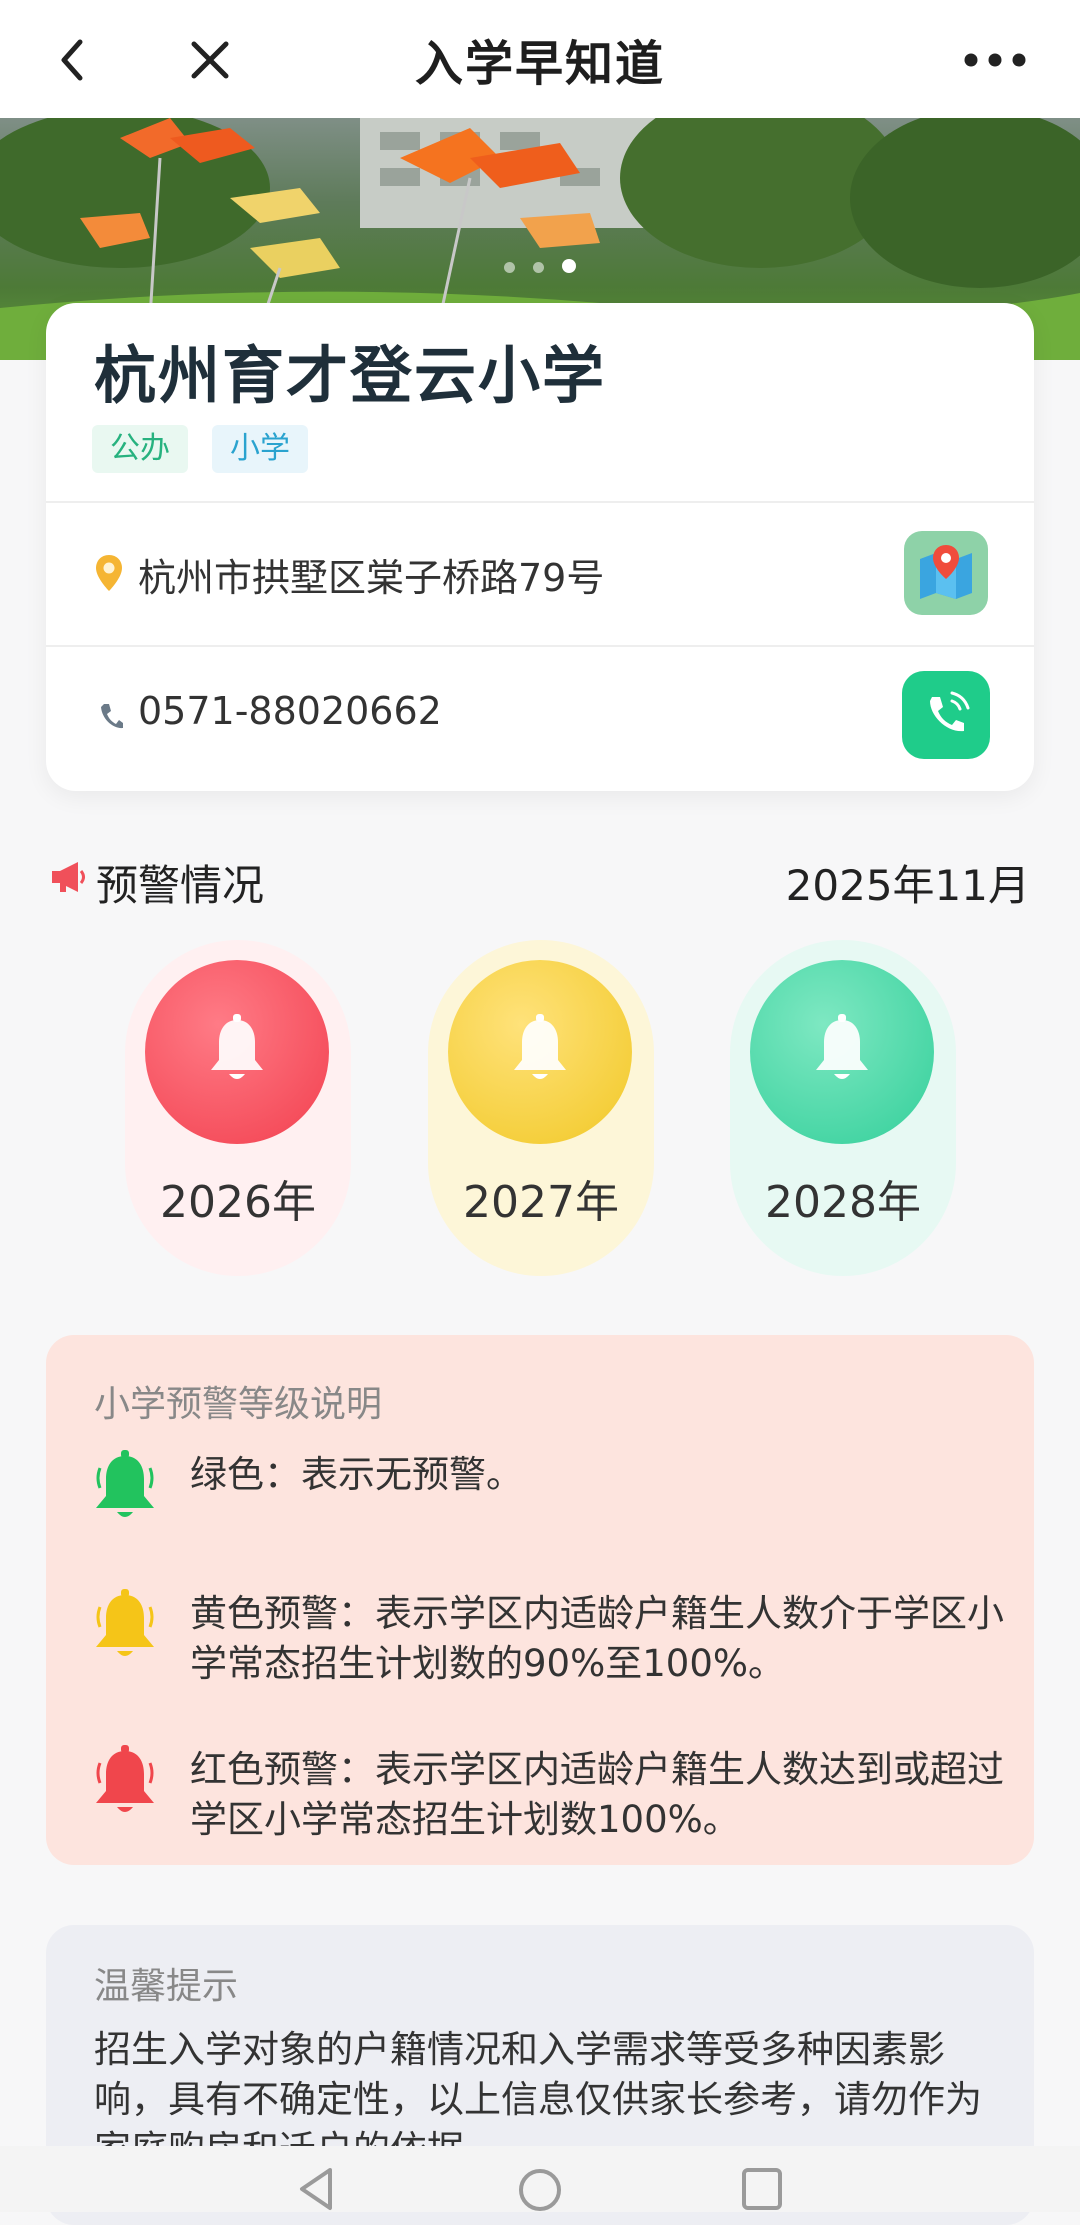 This screenshot has width=1080, height=2225. Describe the element at coordinates (541, 1202) in the screenshot. I see `year-label: 2027年` at that location.